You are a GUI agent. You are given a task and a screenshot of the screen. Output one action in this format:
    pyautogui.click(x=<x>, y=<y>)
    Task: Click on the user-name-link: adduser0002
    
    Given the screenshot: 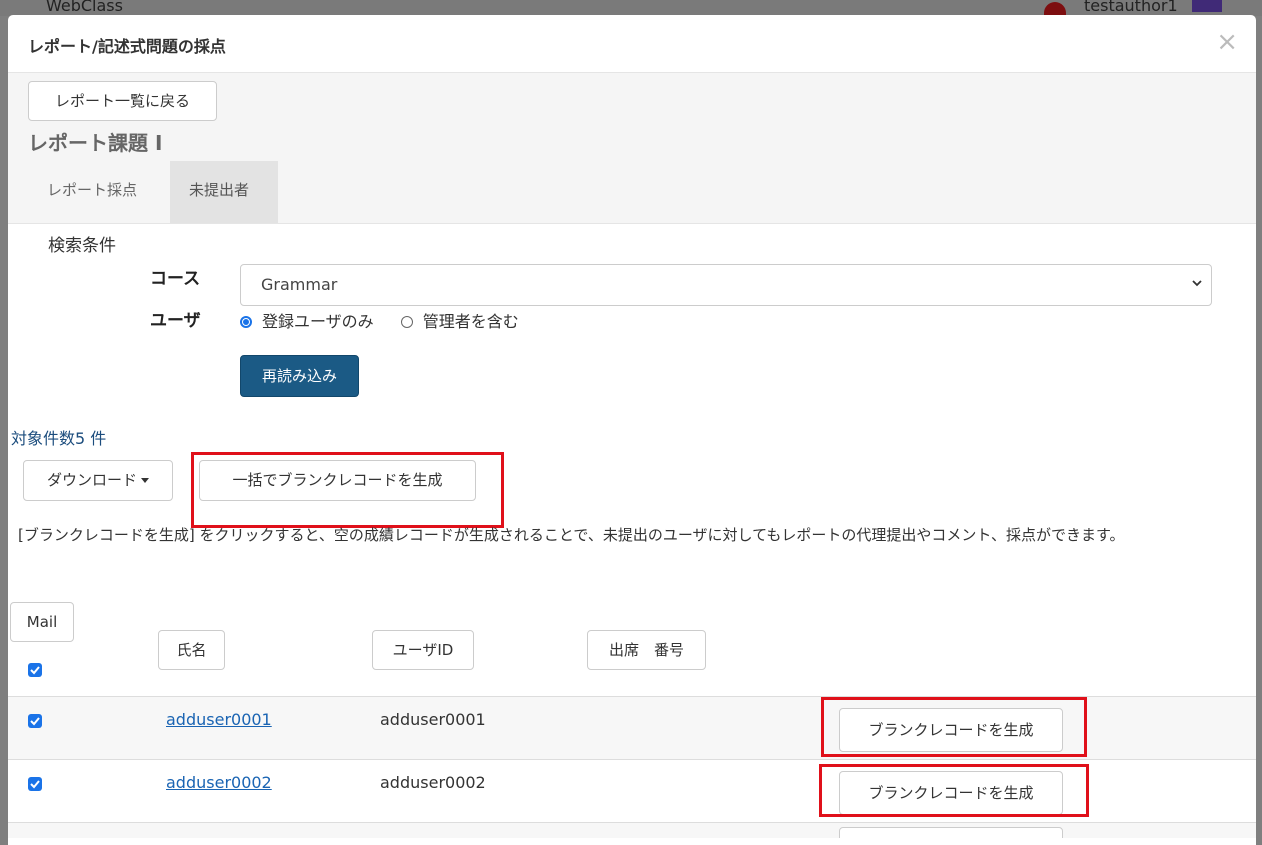 What is the action you would take?
    pyautogui.click(x=219, y=782)
    